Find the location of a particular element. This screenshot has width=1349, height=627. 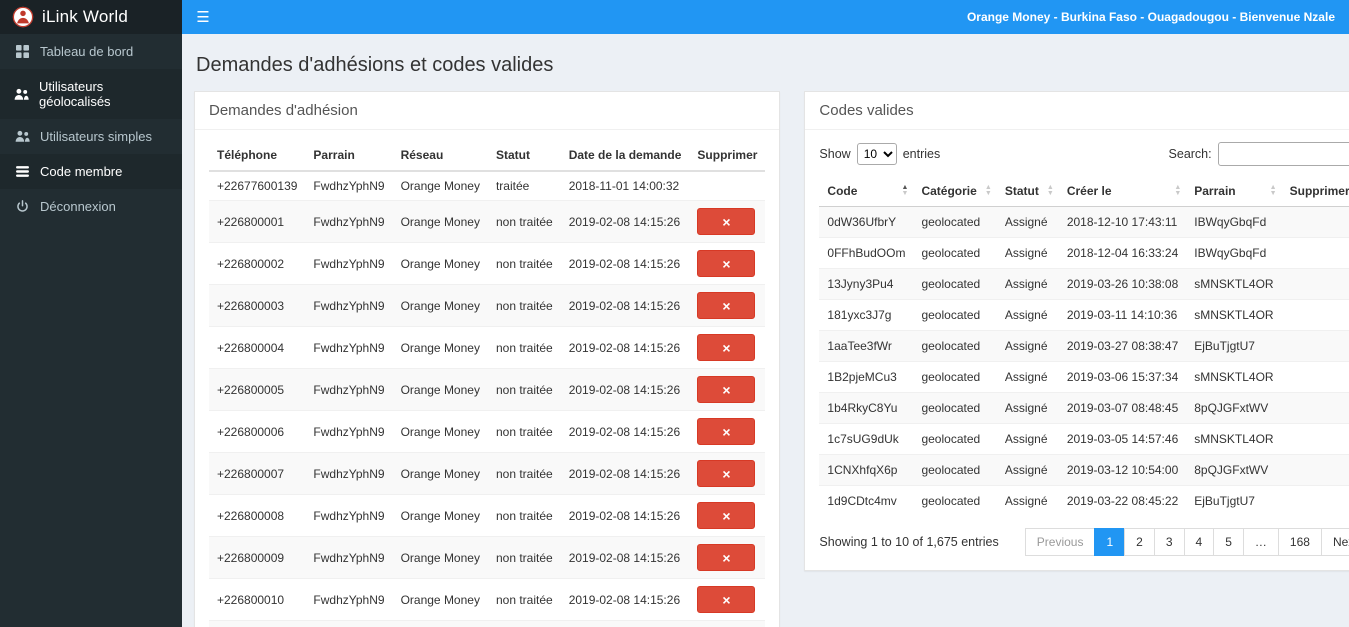

phone-cell: +226800008 is located at coordinates (257, 515).